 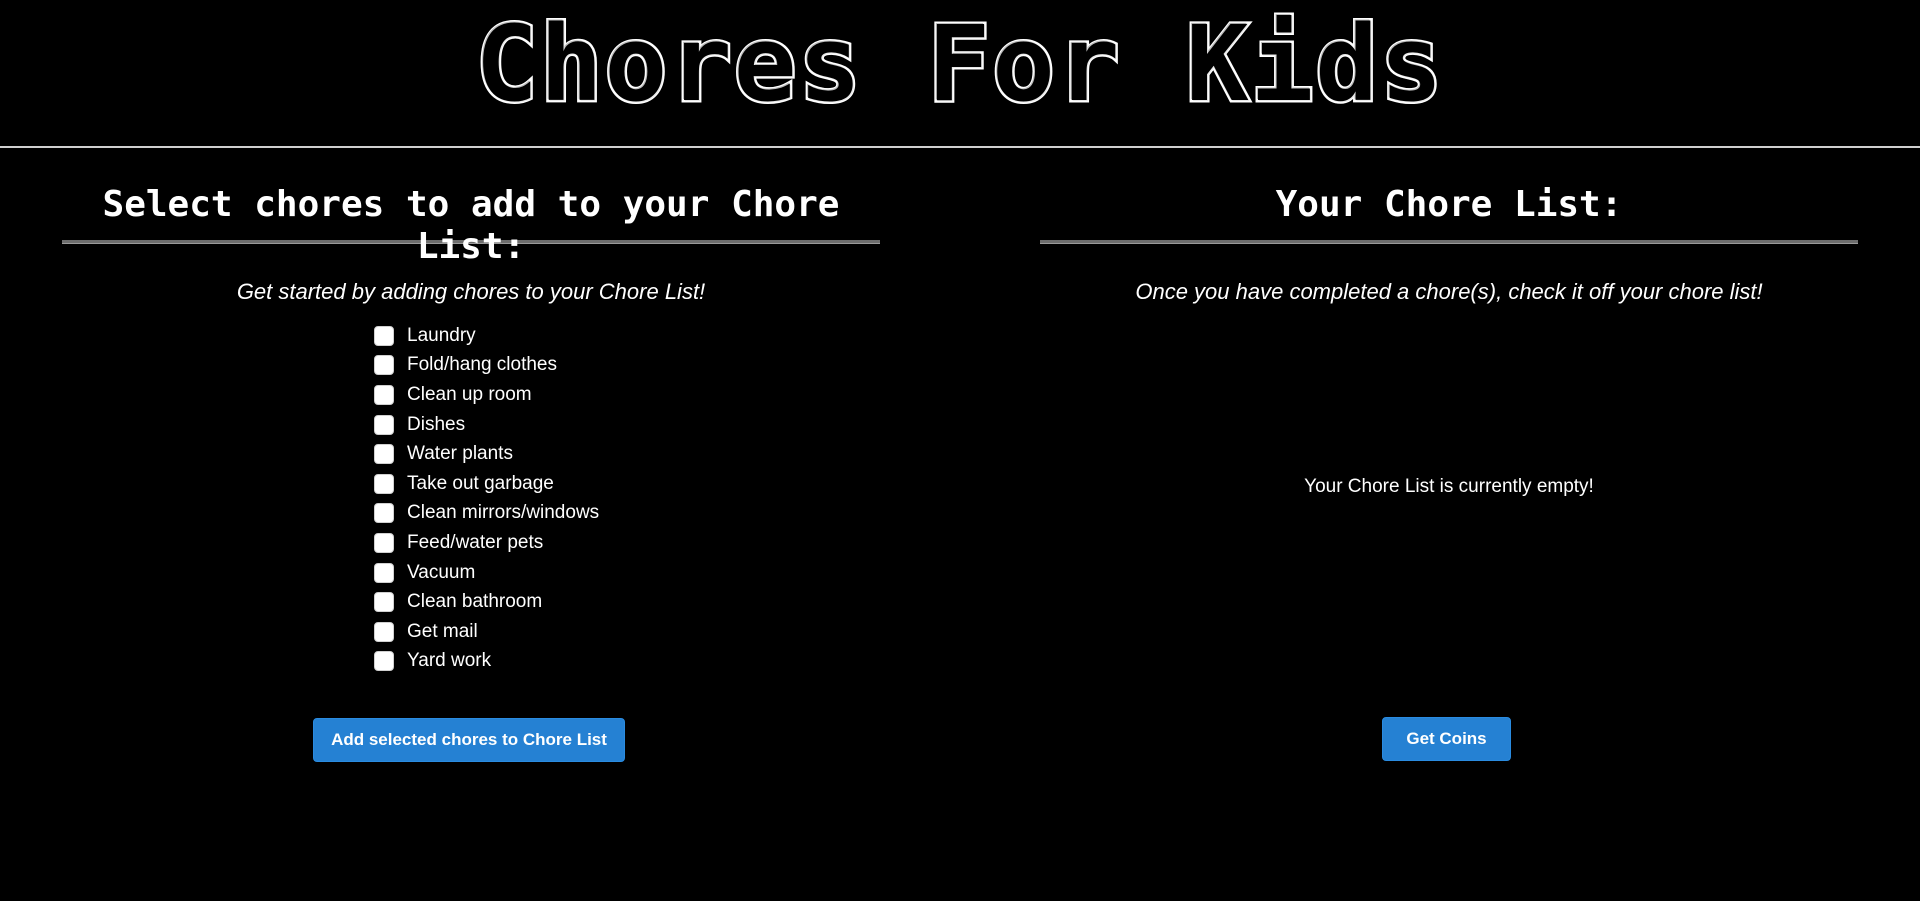 What do you see at coordinates (574, 425) in the screenshot?
I see `chore-option: Dishes` at bounding box center [574, 425].